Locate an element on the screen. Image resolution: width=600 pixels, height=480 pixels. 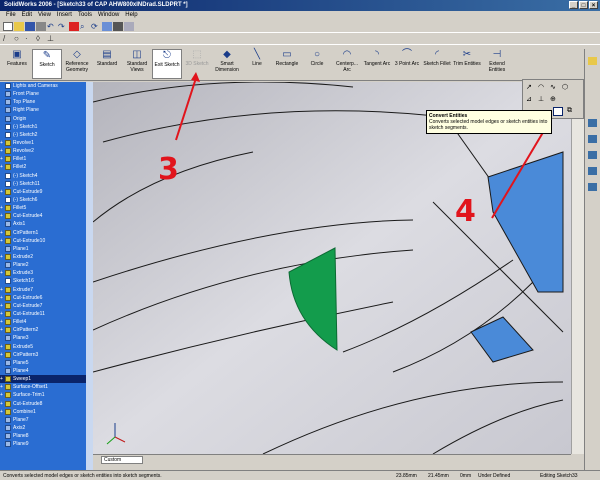
sketch-arc-tool-icon: ◠ is located at coordinates (541, 87).